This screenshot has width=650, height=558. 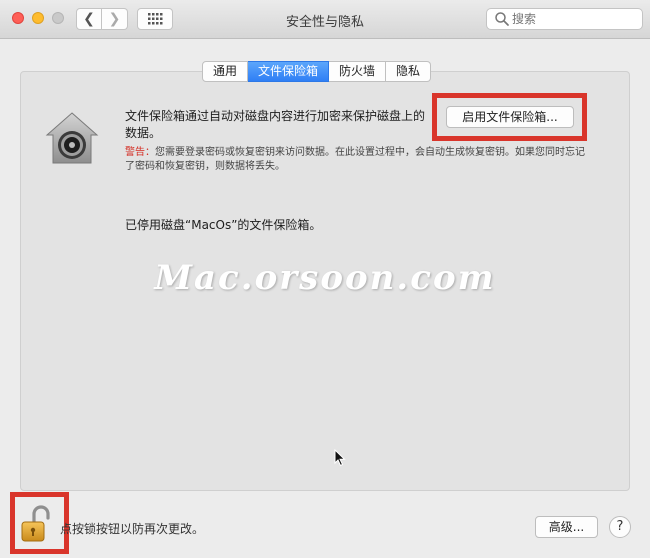 What do you see at coordinates (325, 19) in the screenshot?
I see `title-bar: ❮ ❯ 安全性与隐私` at bounding box center [325, 19].